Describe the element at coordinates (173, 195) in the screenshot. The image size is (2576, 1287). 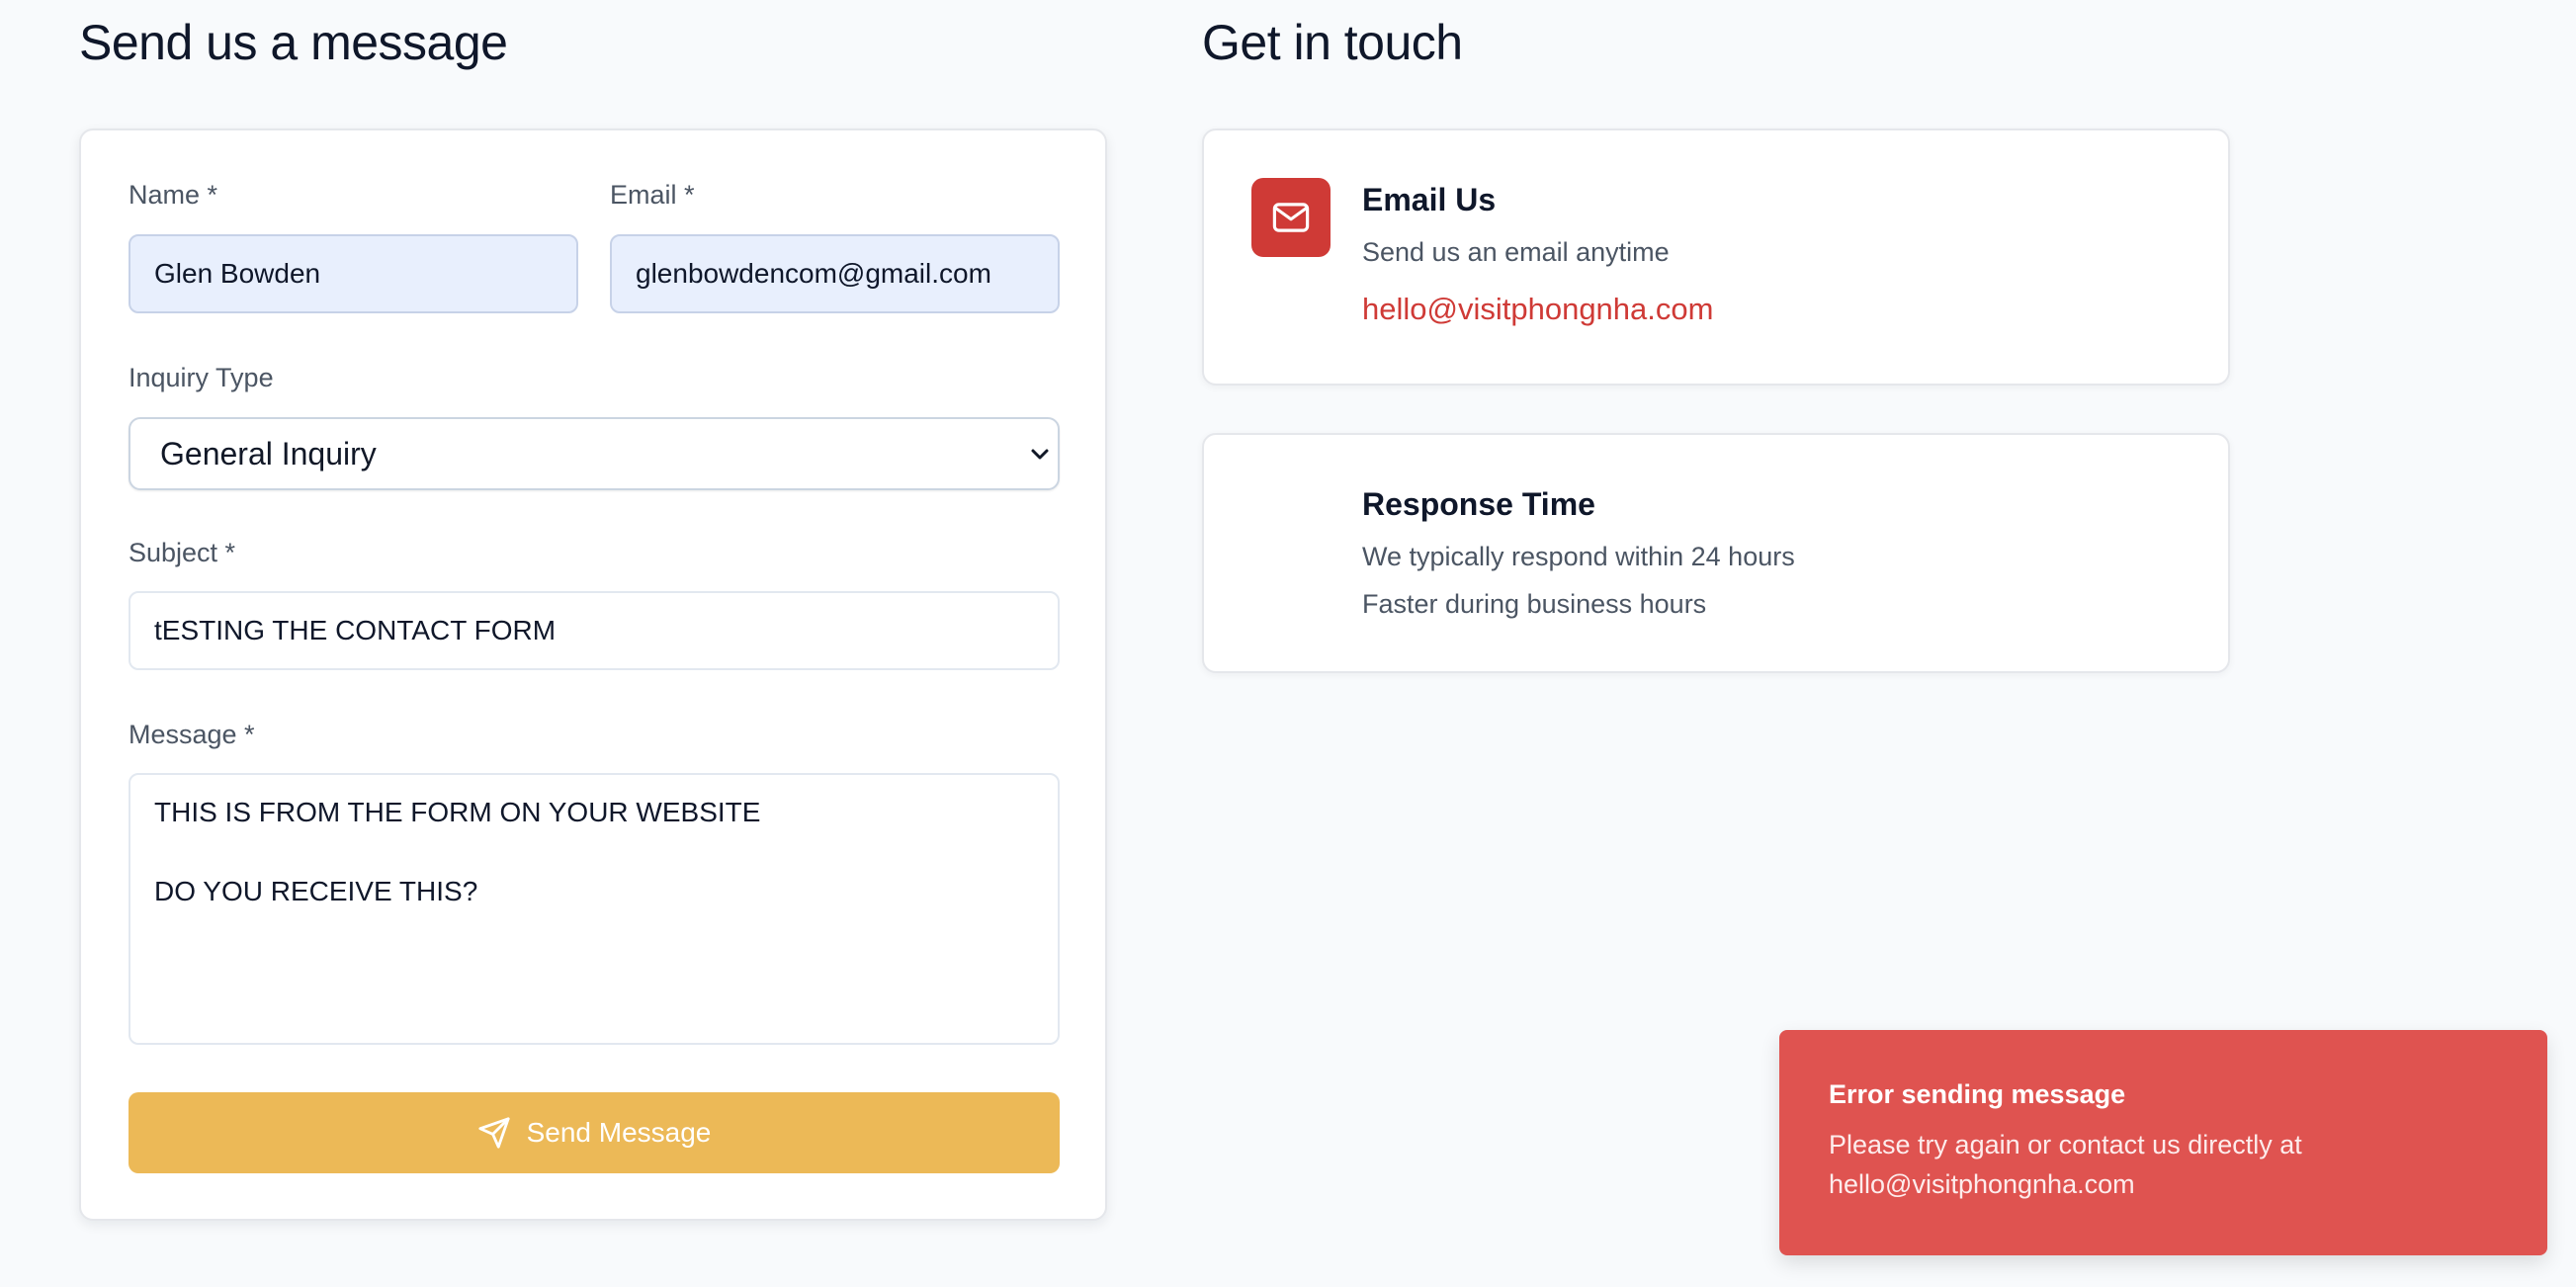
I see `name-label: Name *` at that location.